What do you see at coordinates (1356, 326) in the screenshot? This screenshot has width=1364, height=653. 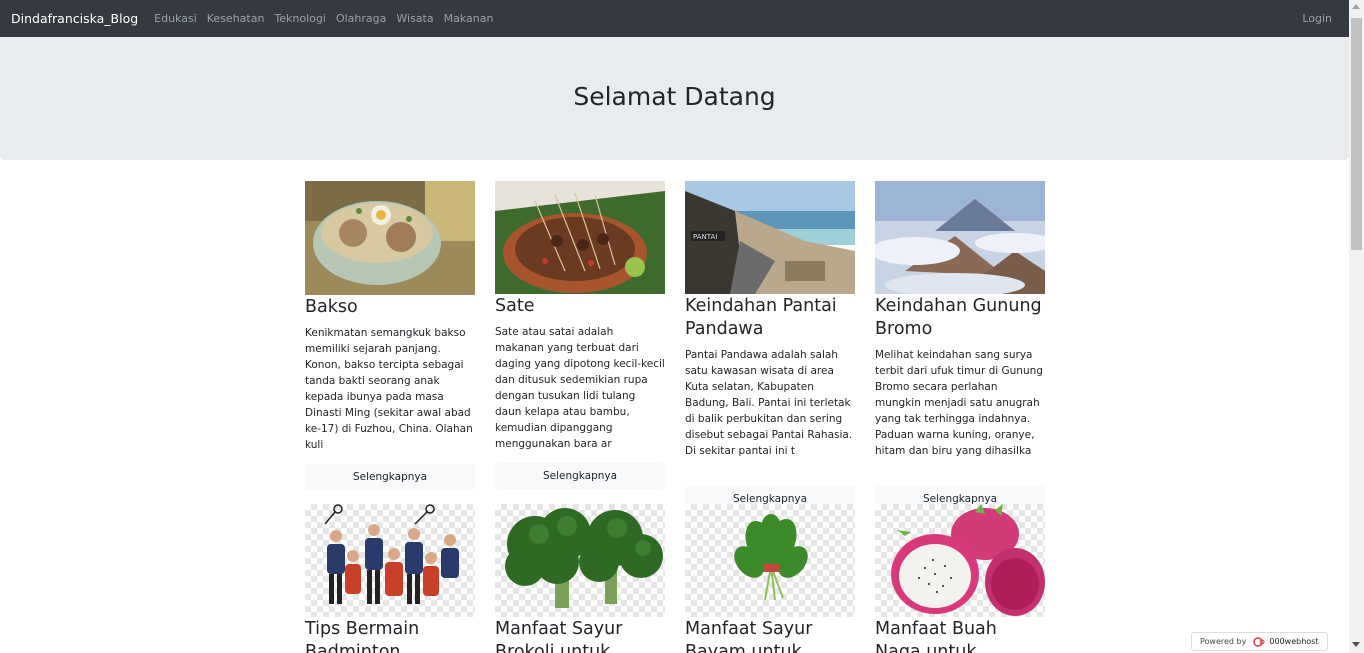 I see `page-scrollbar` at bounding box center [1356, 326].